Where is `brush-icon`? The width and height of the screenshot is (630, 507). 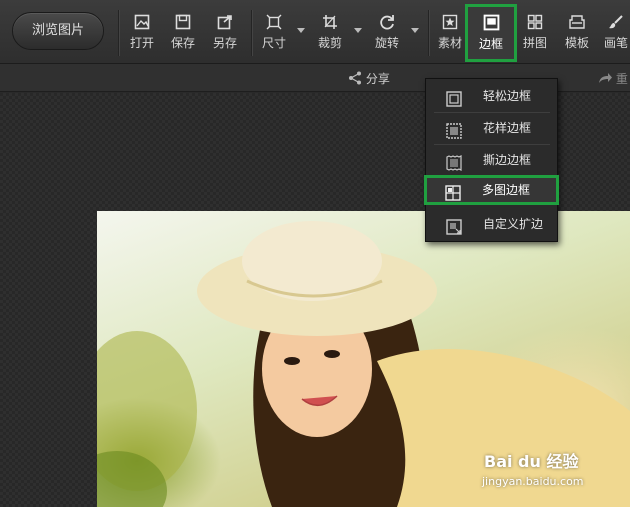
brush-icon is located at coordinates (616, 21).